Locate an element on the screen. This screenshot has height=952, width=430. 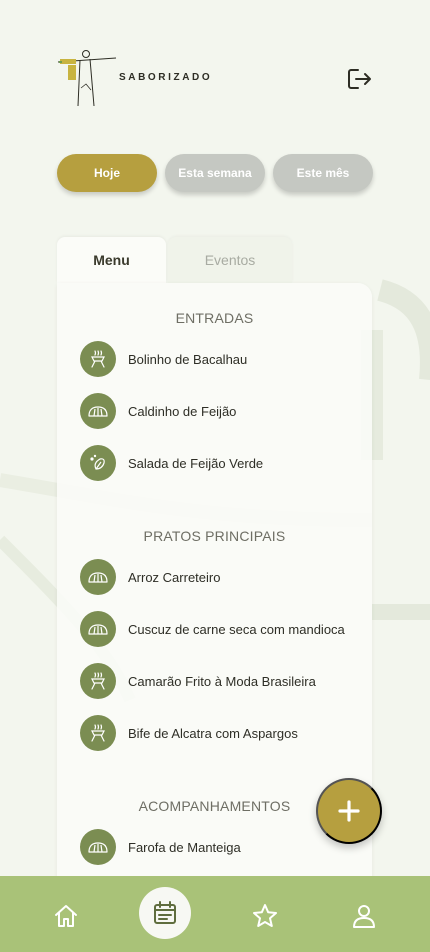
plus-icon is located at coordinates (349, 811).